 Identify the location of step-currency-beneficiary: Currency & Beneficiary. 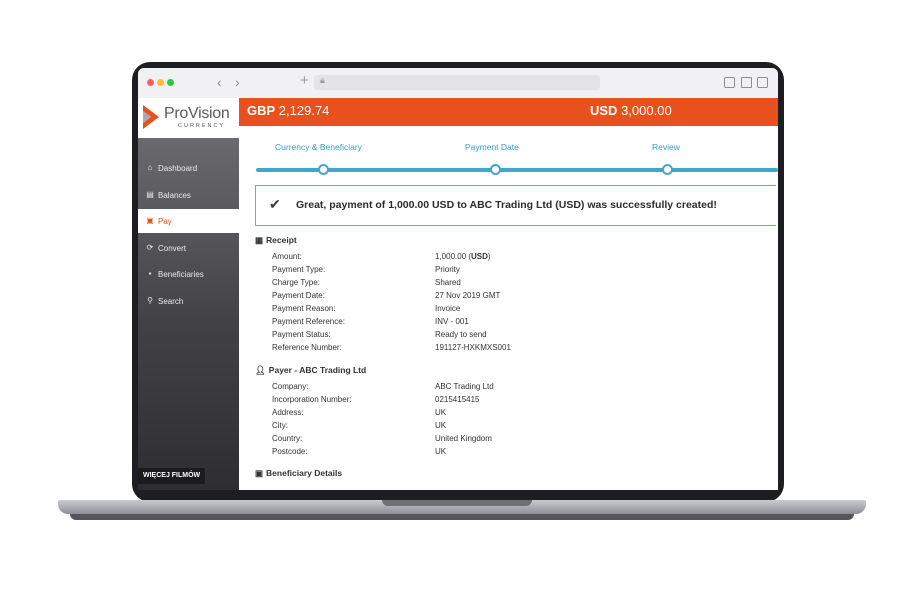
(318, 147).